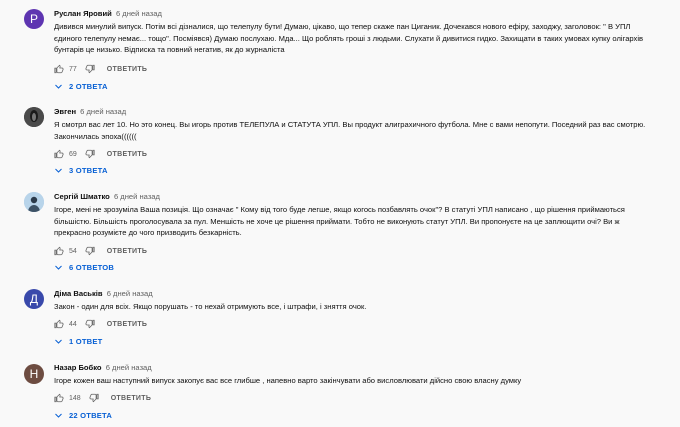  I want to click on view-replies-button: 2 ОТВЕТА, so click(81, 86).